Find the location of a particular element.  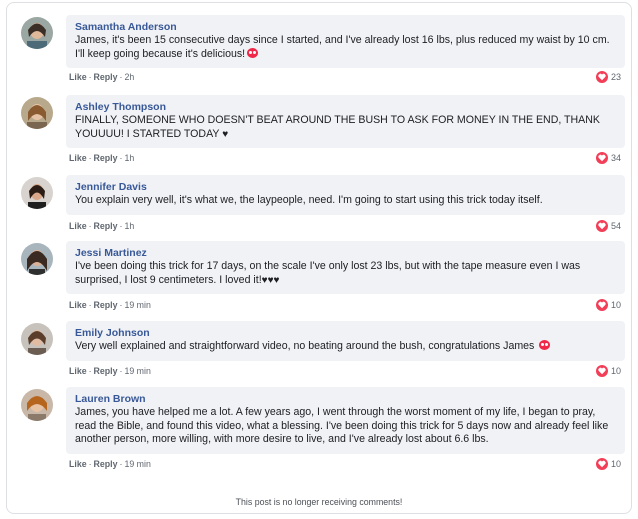

black-hearts-emoji: ♥♥♥ is located at coordinates (270, 280).